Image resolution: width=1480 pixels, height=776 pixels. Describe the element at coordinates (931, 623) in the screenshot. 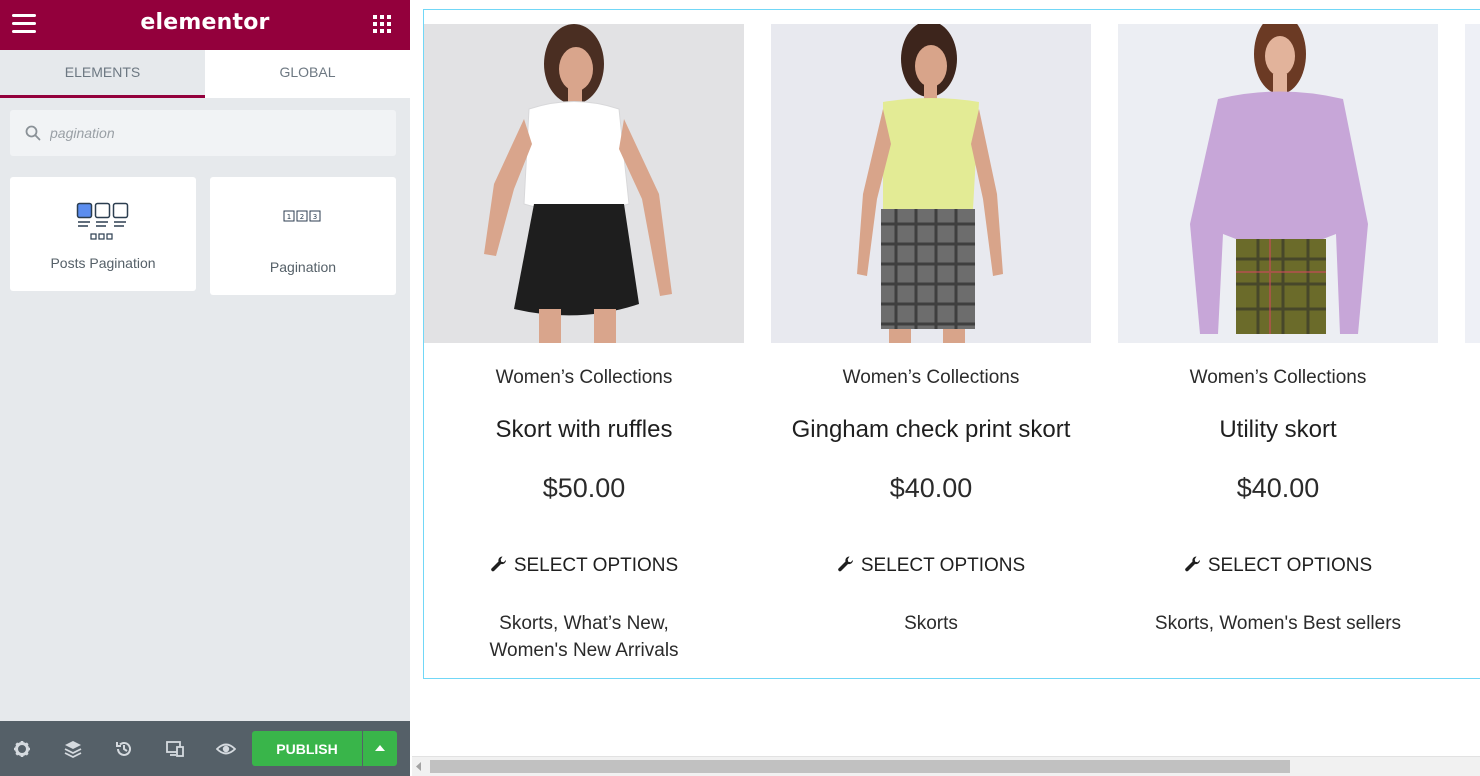

I see `product-tags: Skorts` at that location.